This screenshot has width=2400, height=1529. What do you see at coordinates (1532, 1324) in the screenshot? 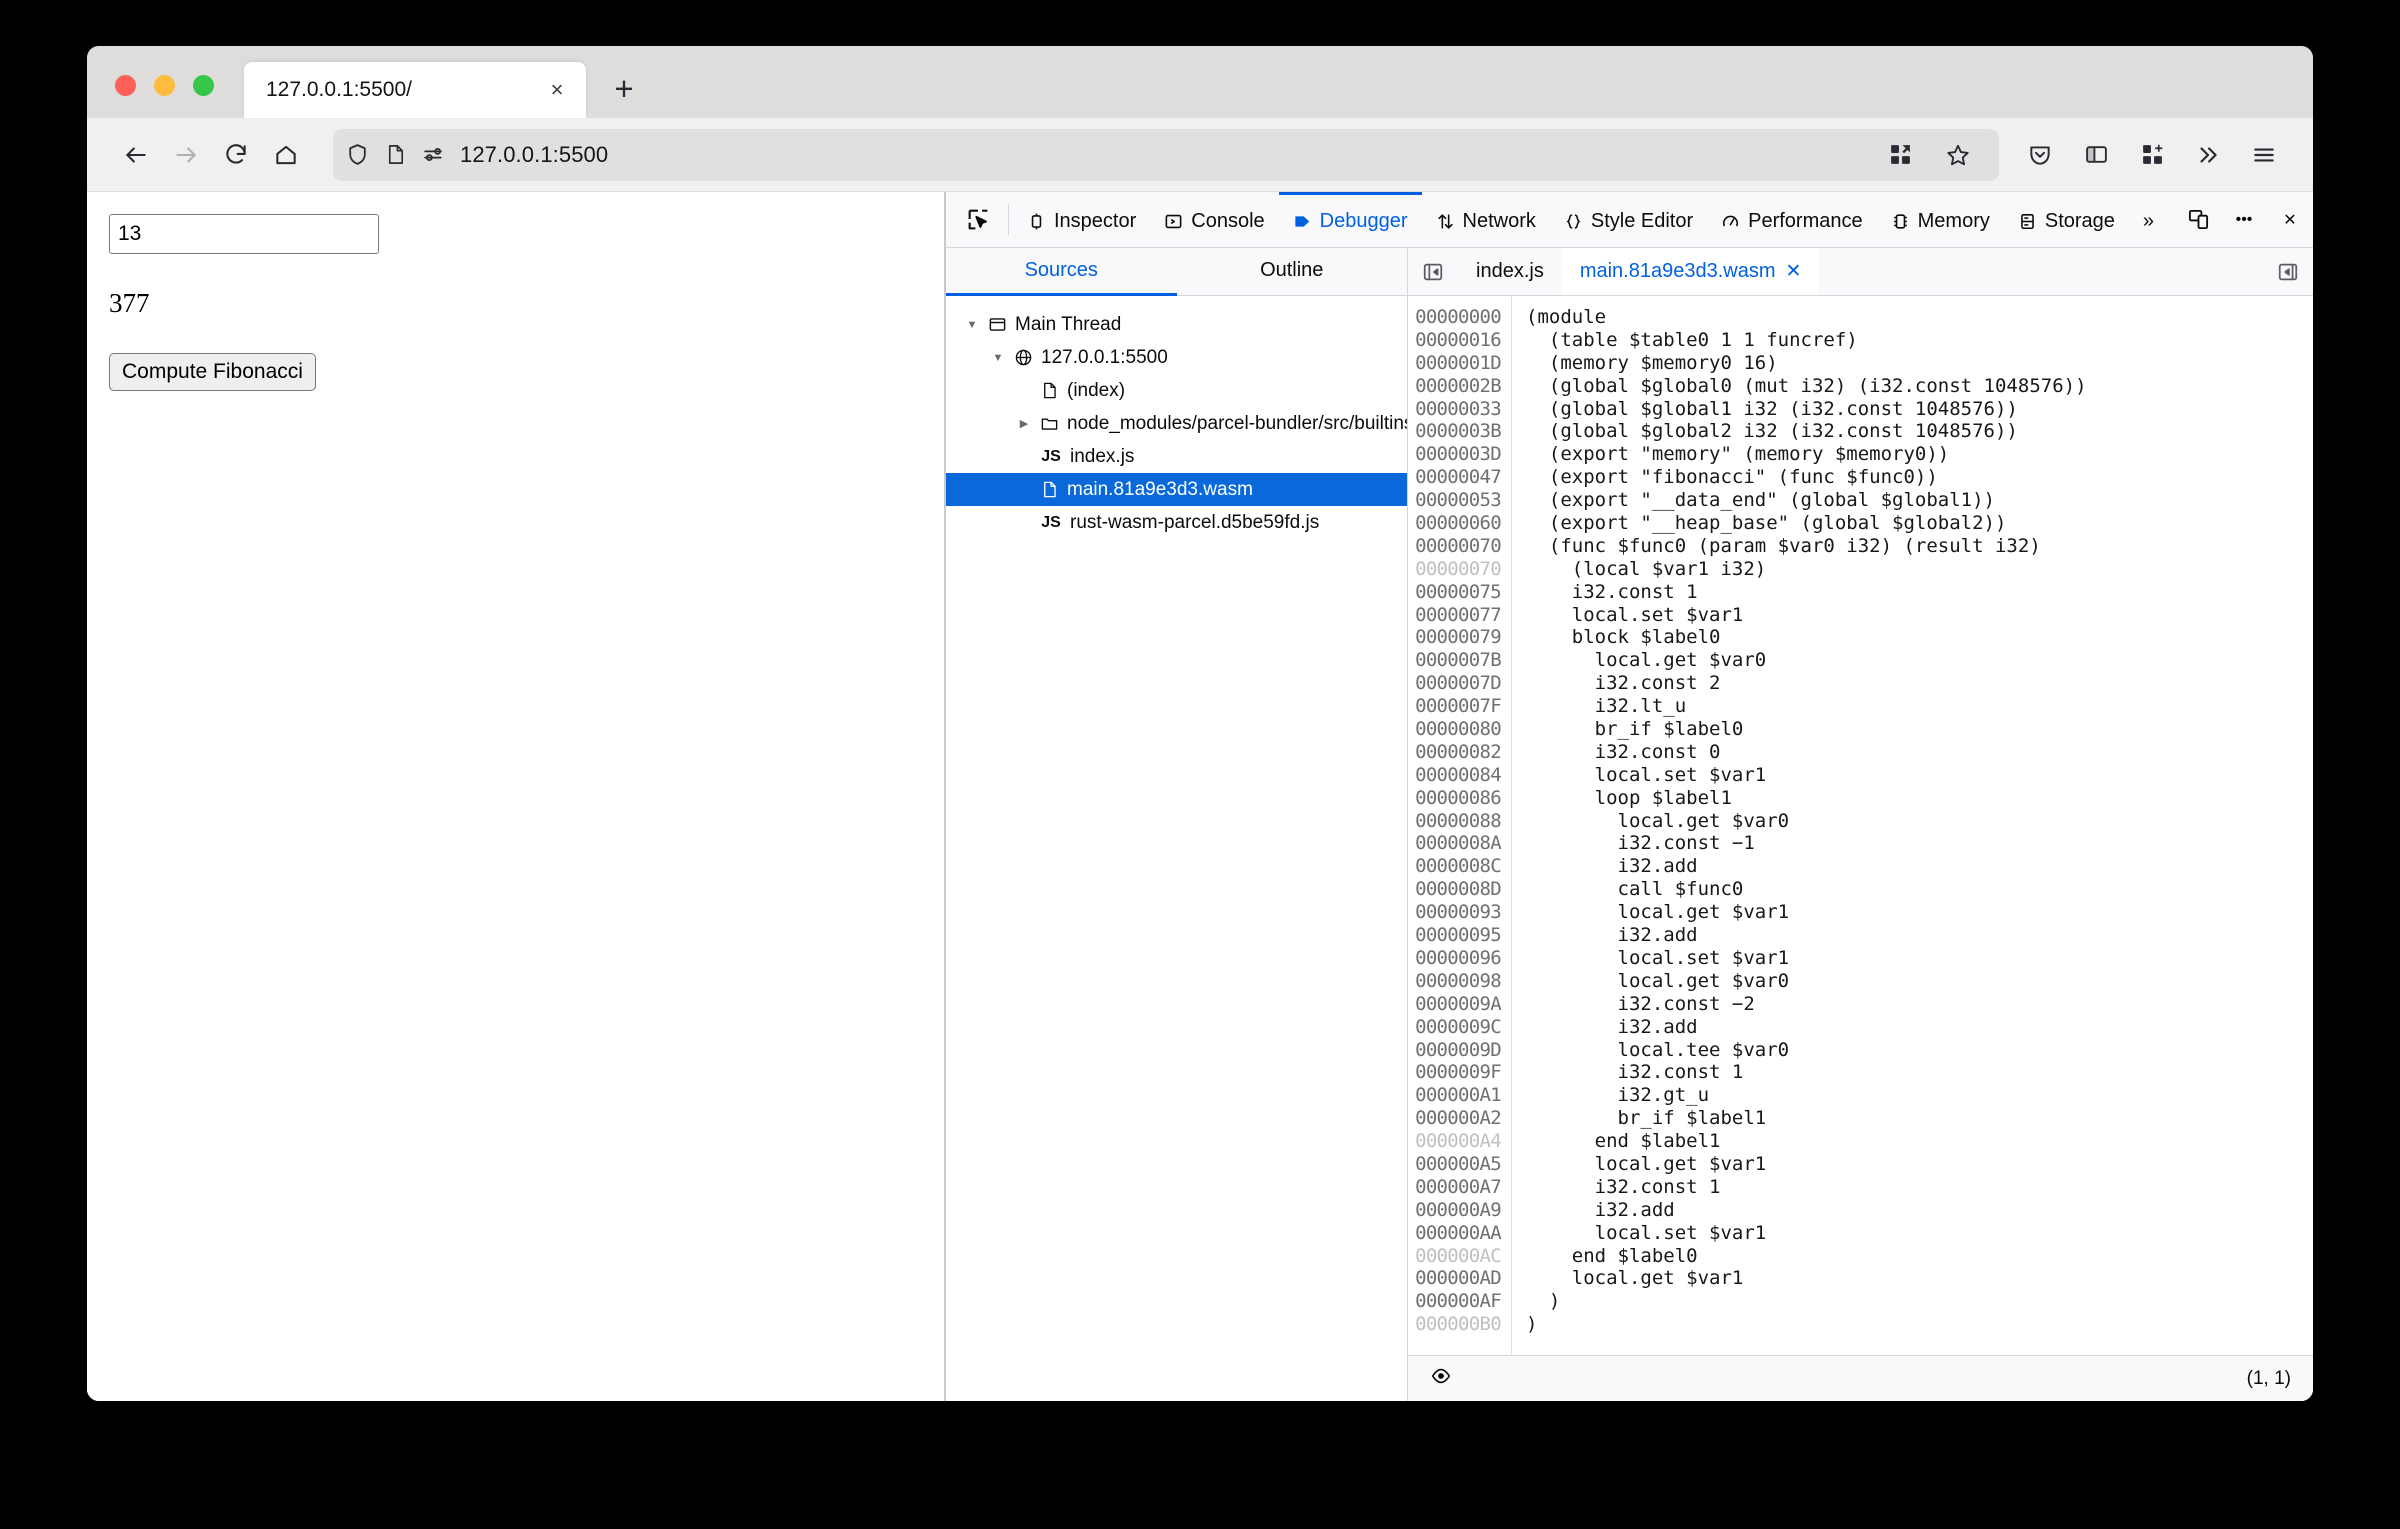
I see `code-line: )` at bounding box center [1532, 1324].